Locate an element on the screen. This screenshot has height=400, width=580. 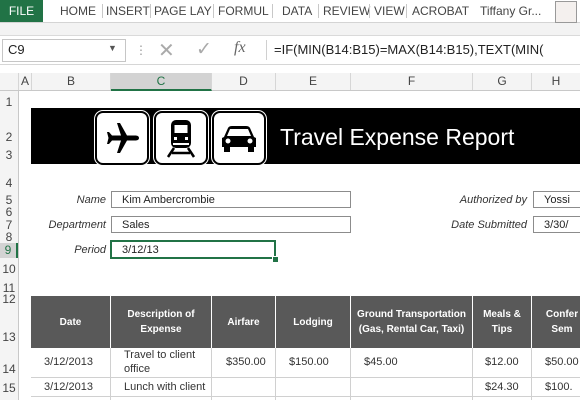
row-header-13: 13 is located at coordinates (9, 337).